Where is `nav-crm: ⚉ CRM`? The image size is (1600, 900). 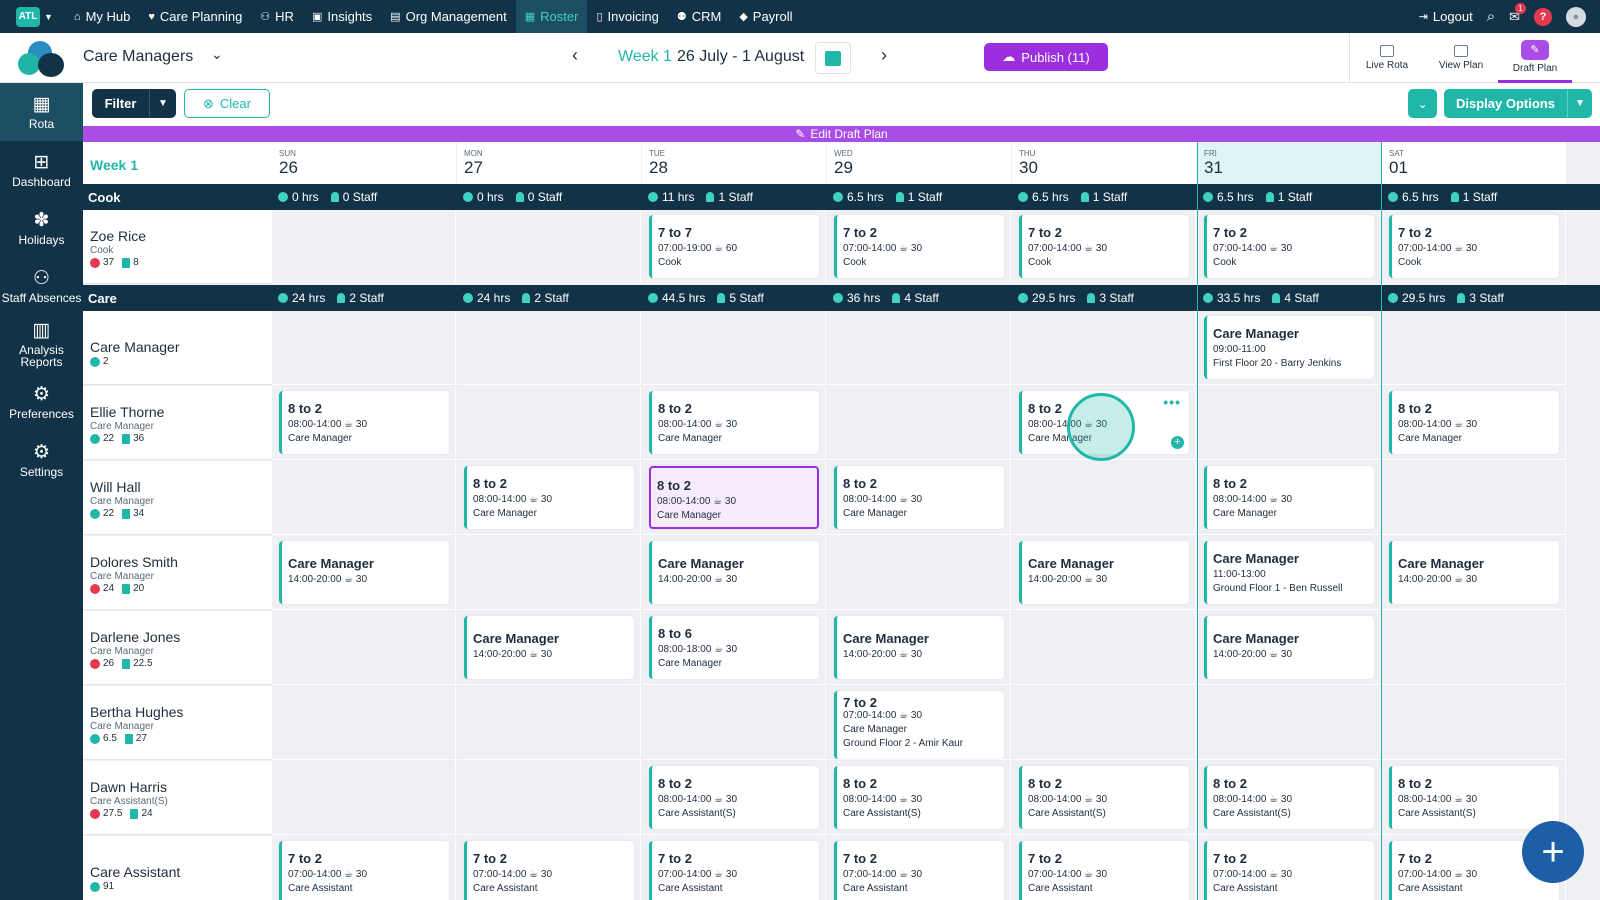 nav-crm: ⚉ CRM is located at coordinates (699, 16).